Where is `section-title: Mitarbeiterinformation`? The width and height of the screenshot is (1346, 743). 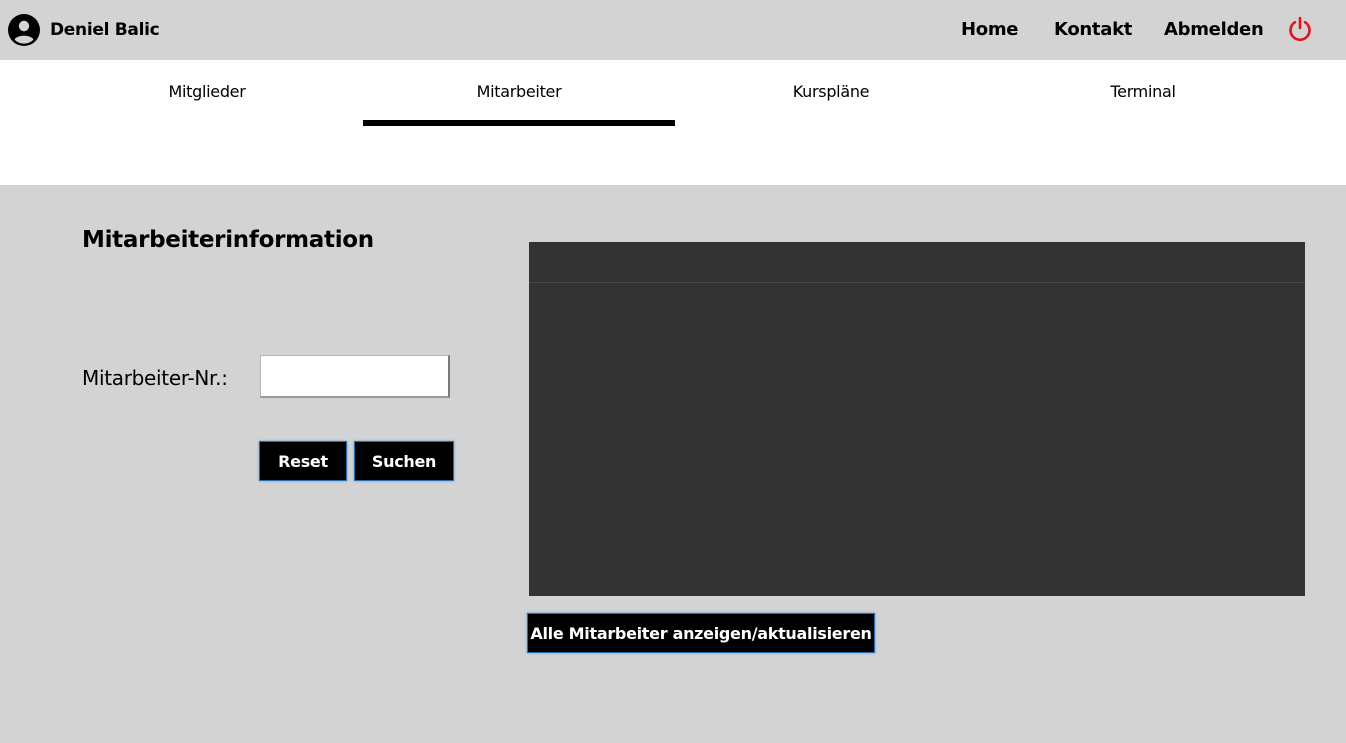 section-title: Mitarbeiterinformation is located at coordinates (228, 240).